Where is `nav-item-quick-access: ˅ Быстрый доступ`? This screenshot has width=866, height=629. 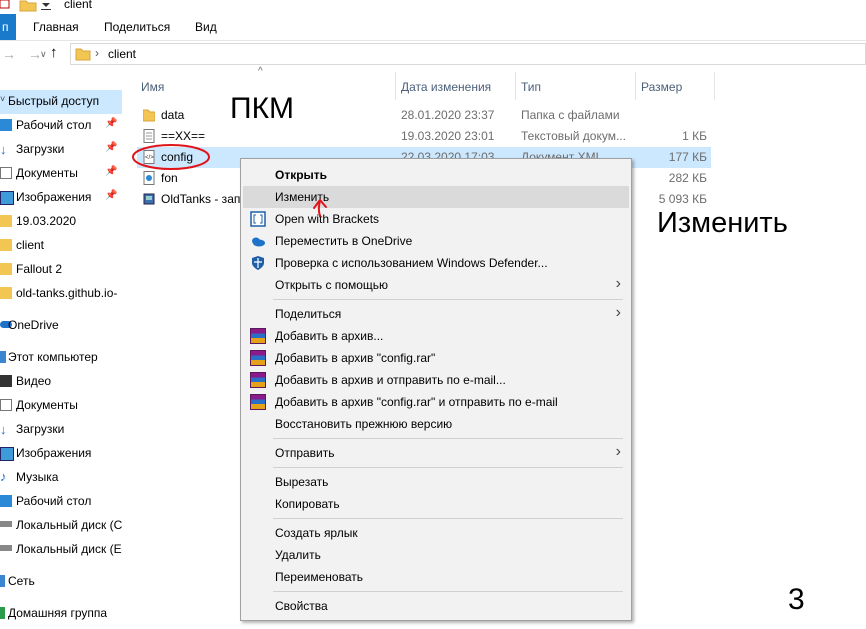 nav-item-quick-access: ˅ Быстрый доступ is located at coordinates (61, 102).